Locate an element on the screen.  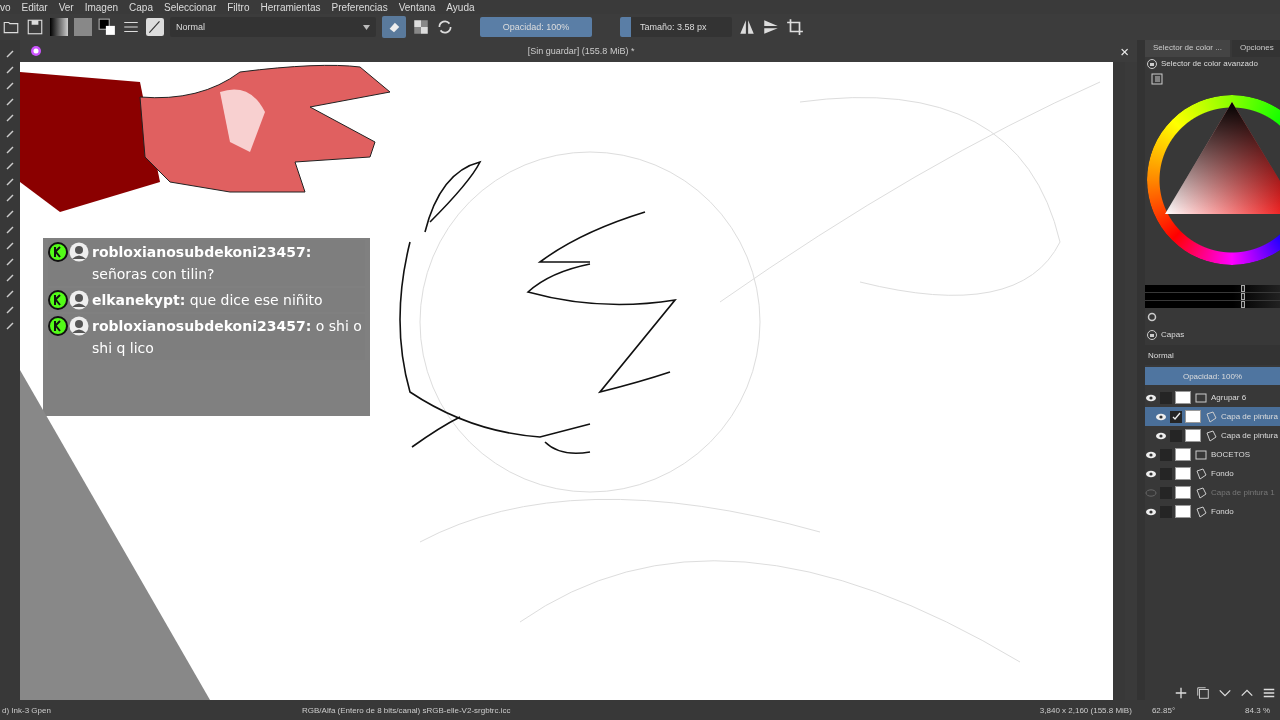
add-icon is located at coordinates (1181, 693).